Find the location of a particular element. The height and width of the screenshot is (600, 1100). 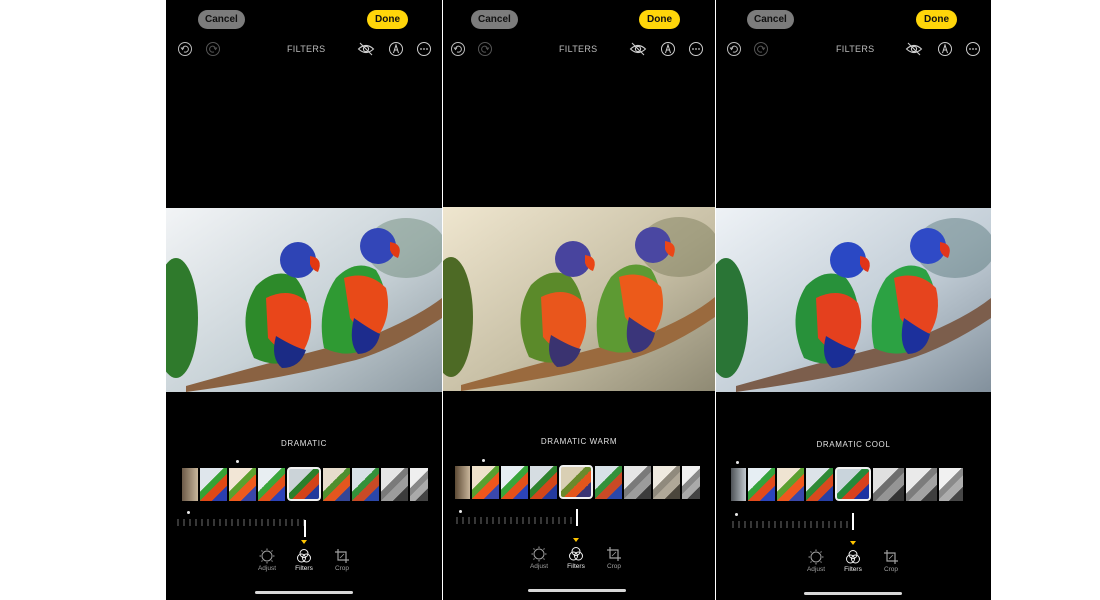

filter-name: DRAMATIC COOL is located at coordinates (853, 444).